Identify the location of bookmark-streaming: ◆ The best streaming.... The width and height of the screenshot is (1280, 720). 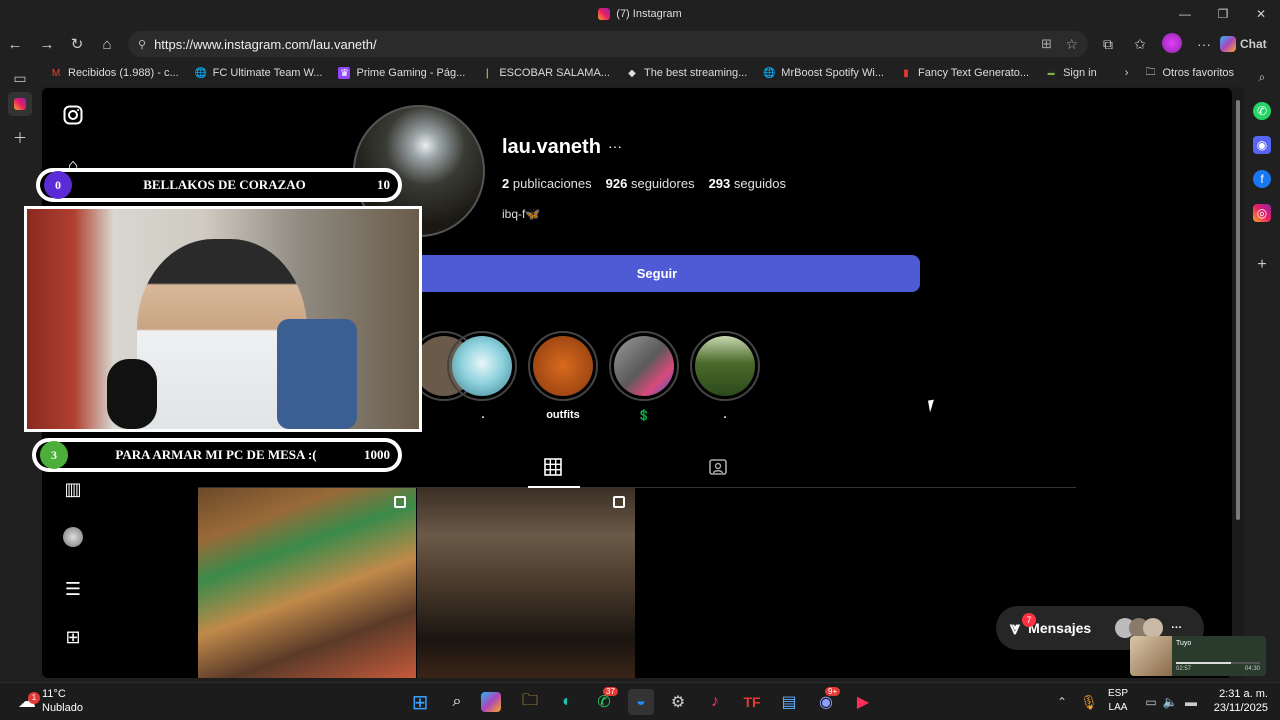
(686, 73).